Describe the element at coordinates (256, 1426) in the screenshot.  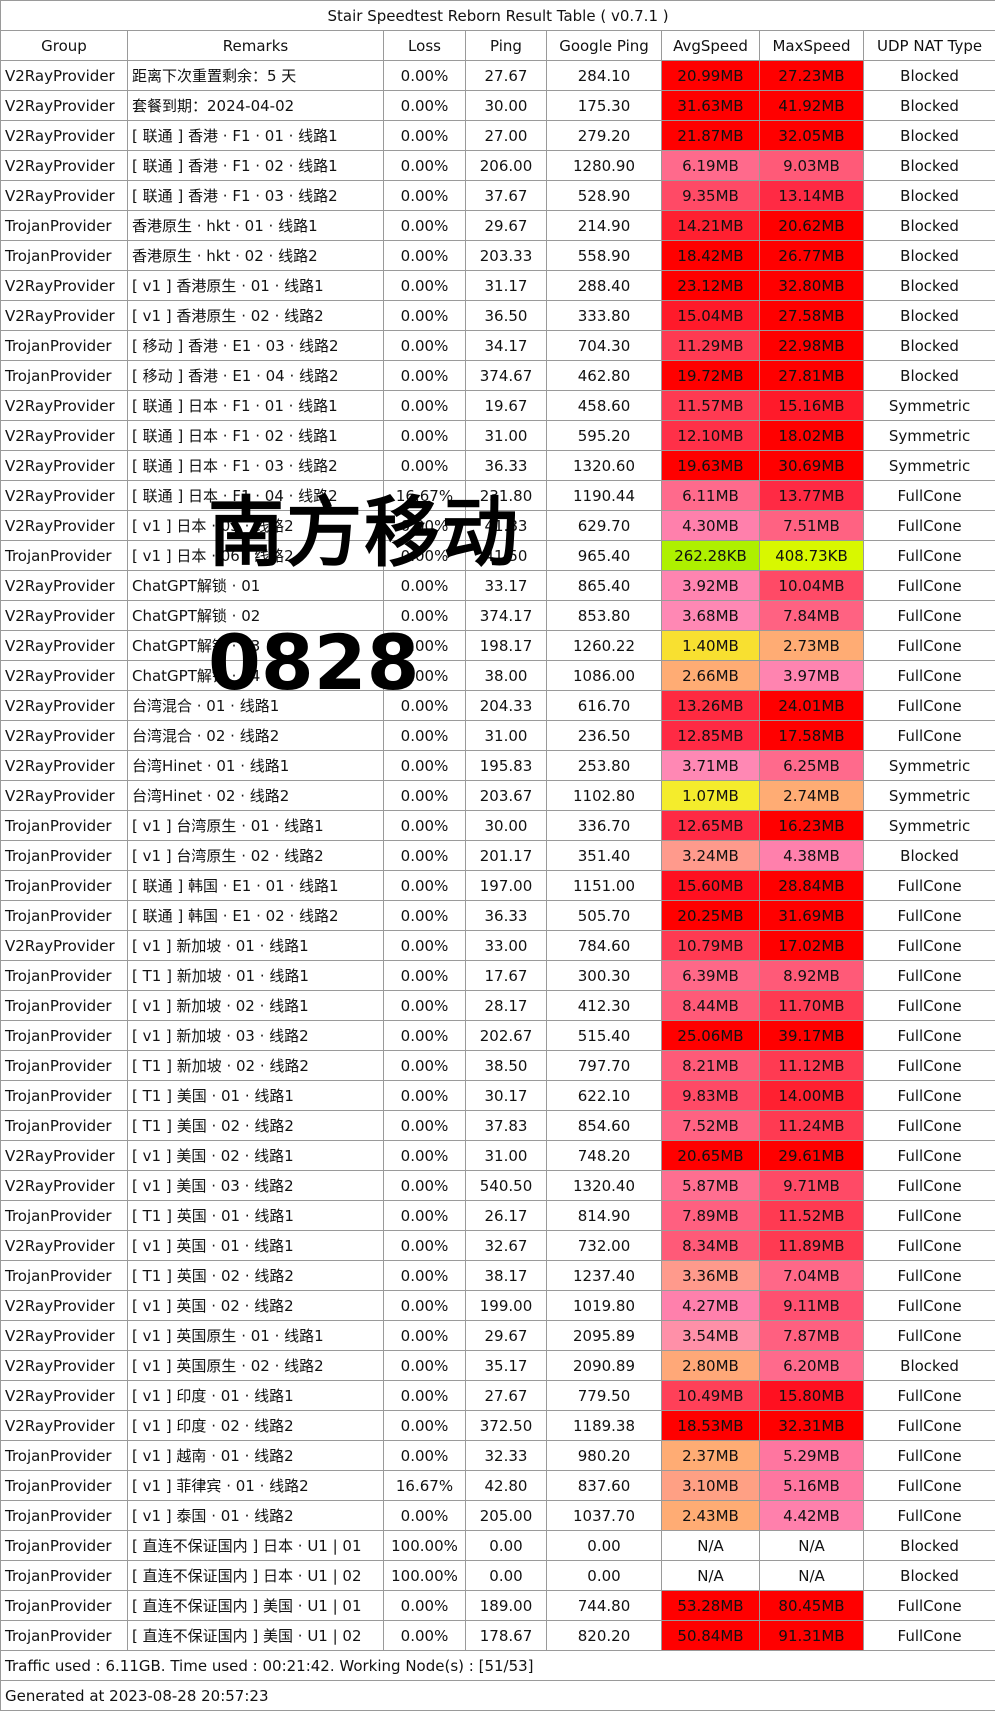
I see `cell-remarks: [ v1 ] 印度 · 02 · 线路2` at that location.